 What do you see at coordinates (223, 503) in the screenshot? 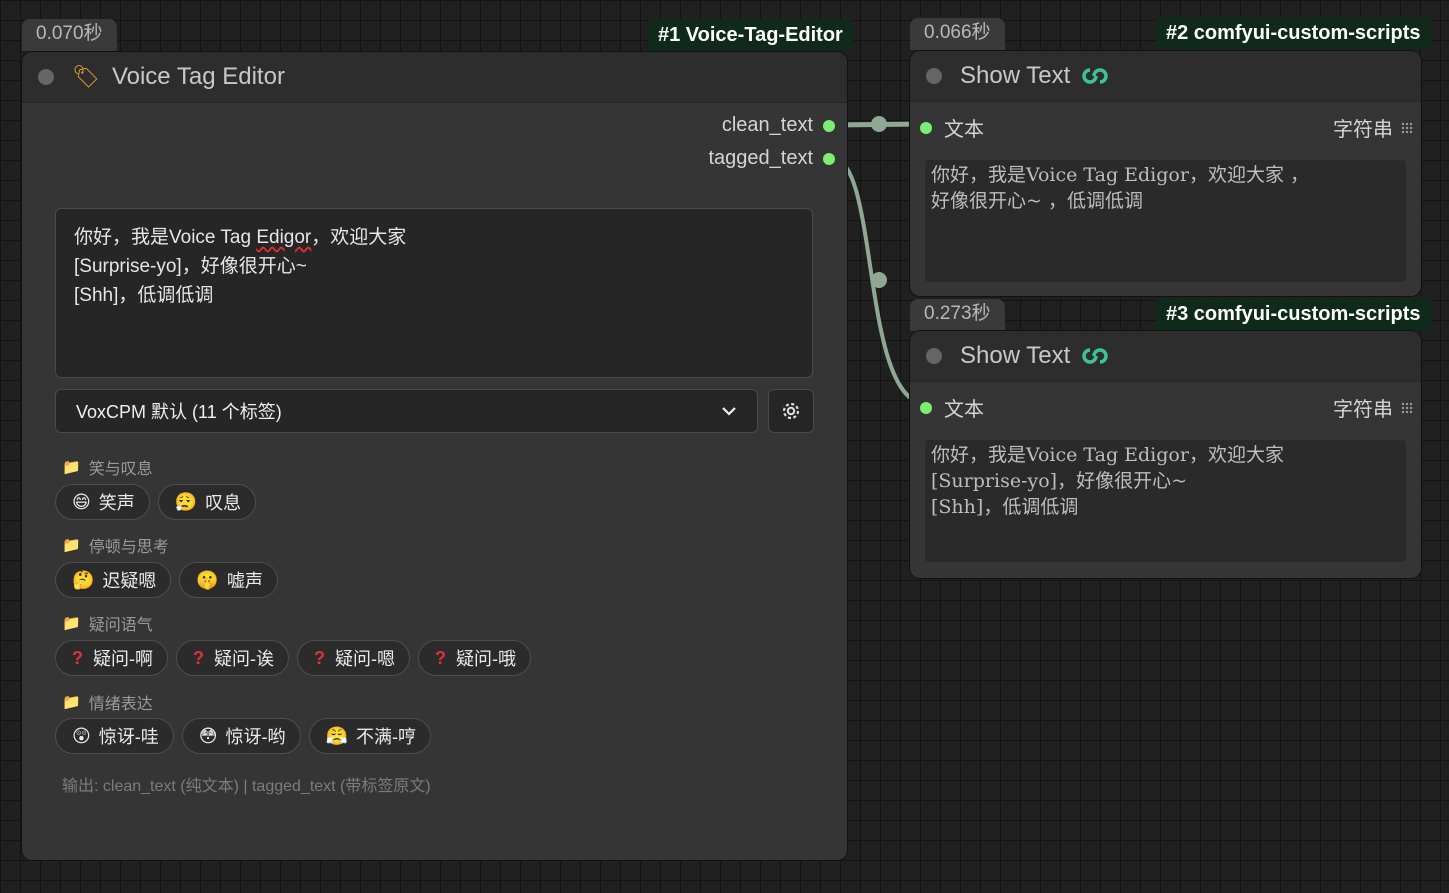
I see `tag-chip-label: 叹息` at bounding box center [223, 503].